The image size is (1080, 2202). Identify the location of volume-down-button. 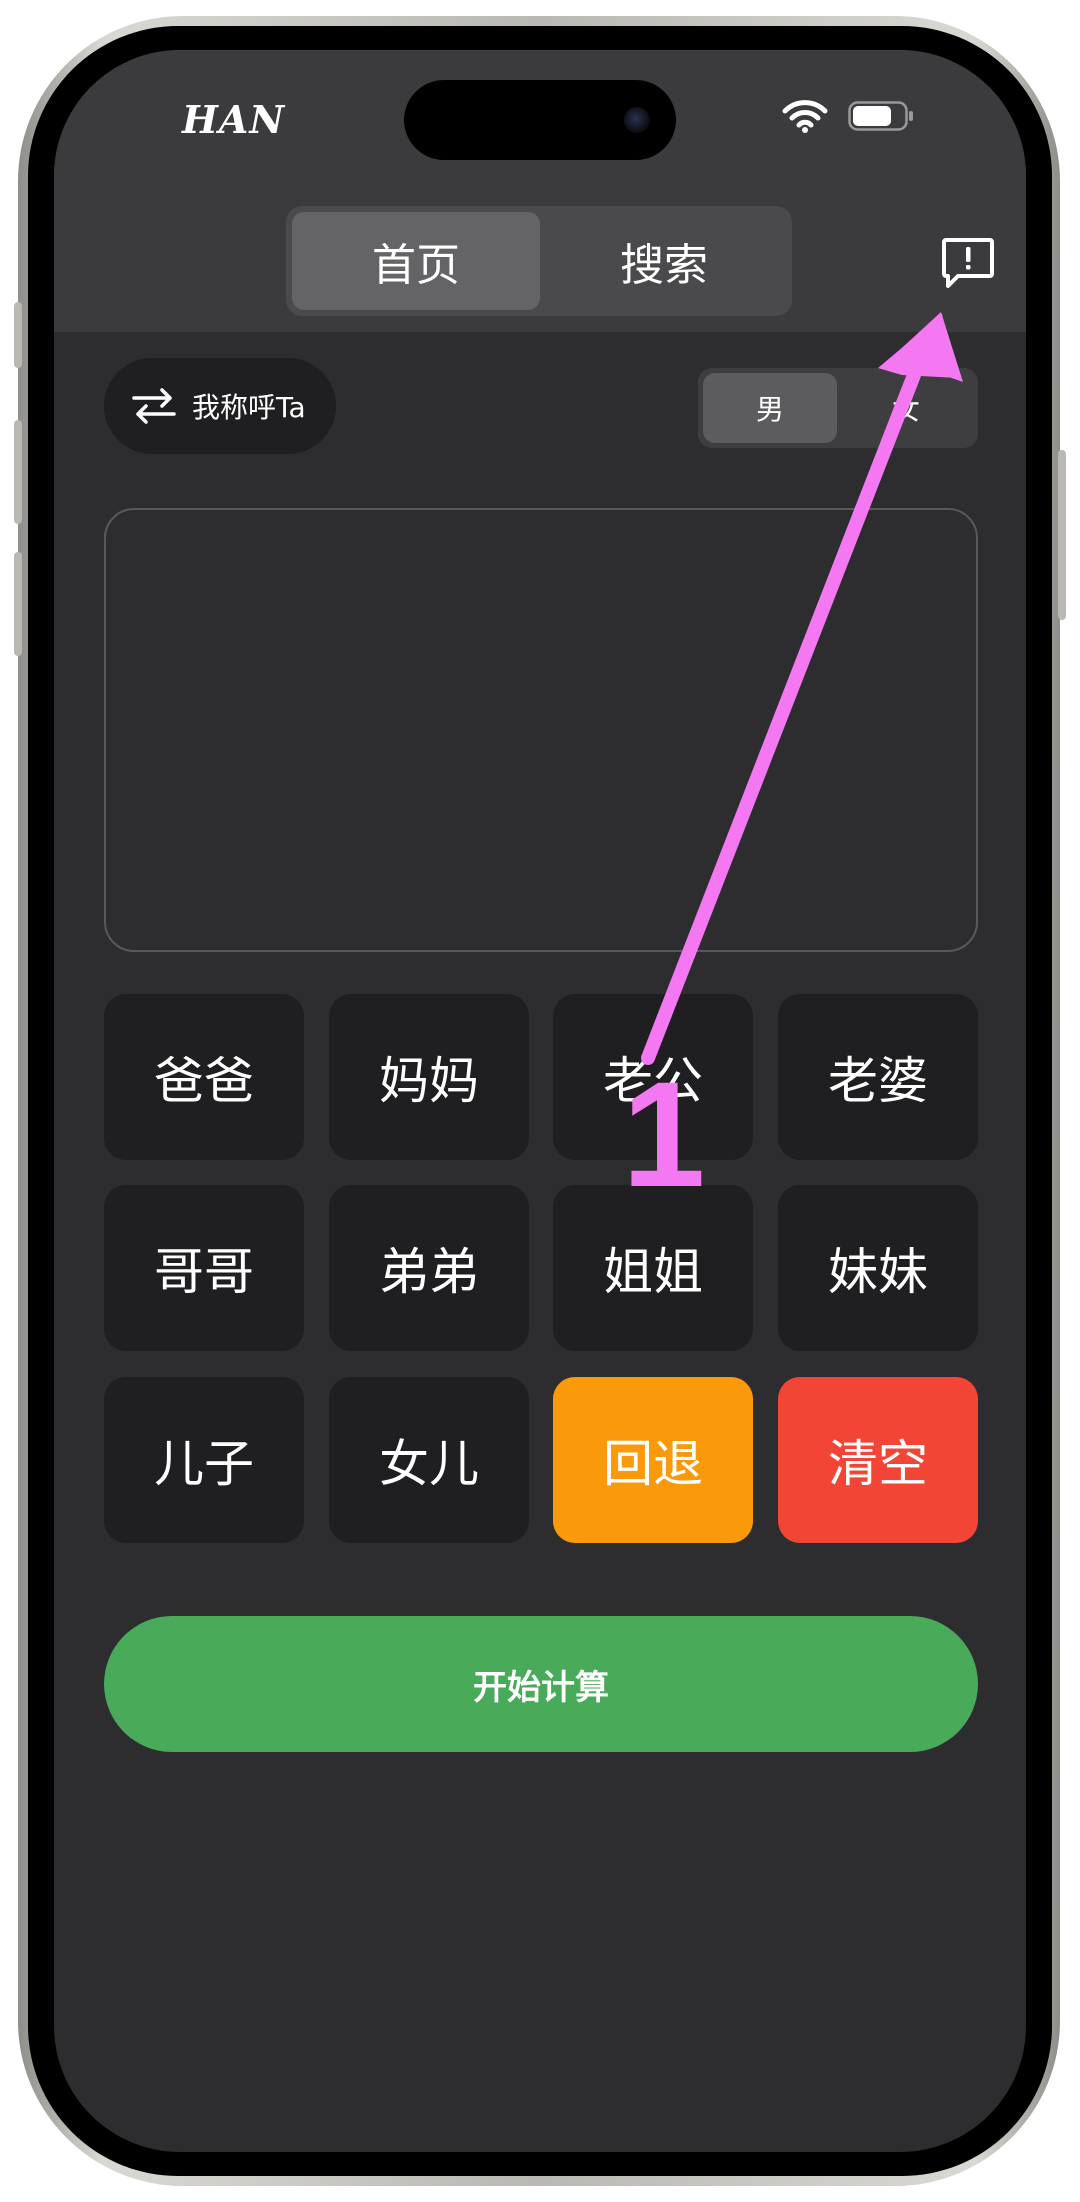
(18, 604).